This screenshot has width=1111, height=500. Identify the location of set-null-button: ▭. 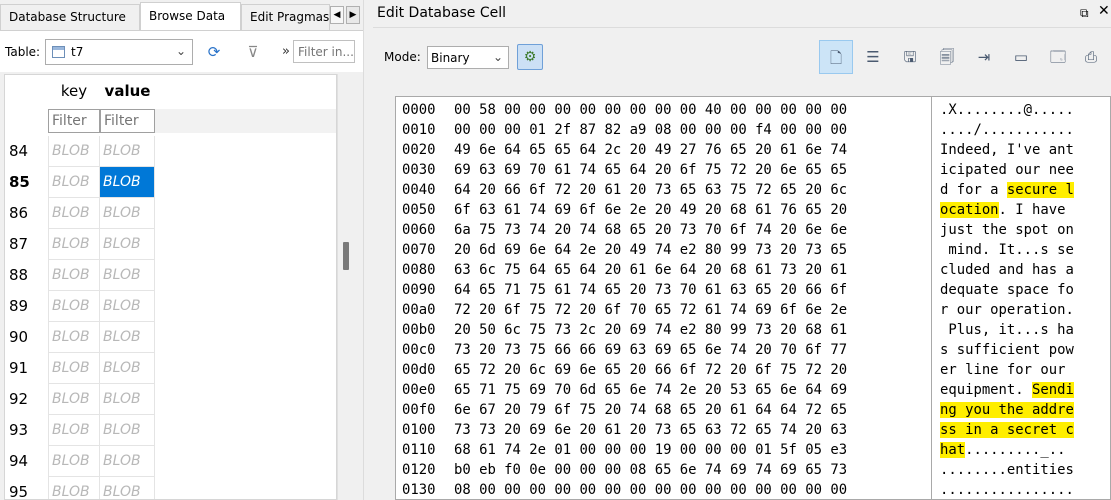
(1021, 57).